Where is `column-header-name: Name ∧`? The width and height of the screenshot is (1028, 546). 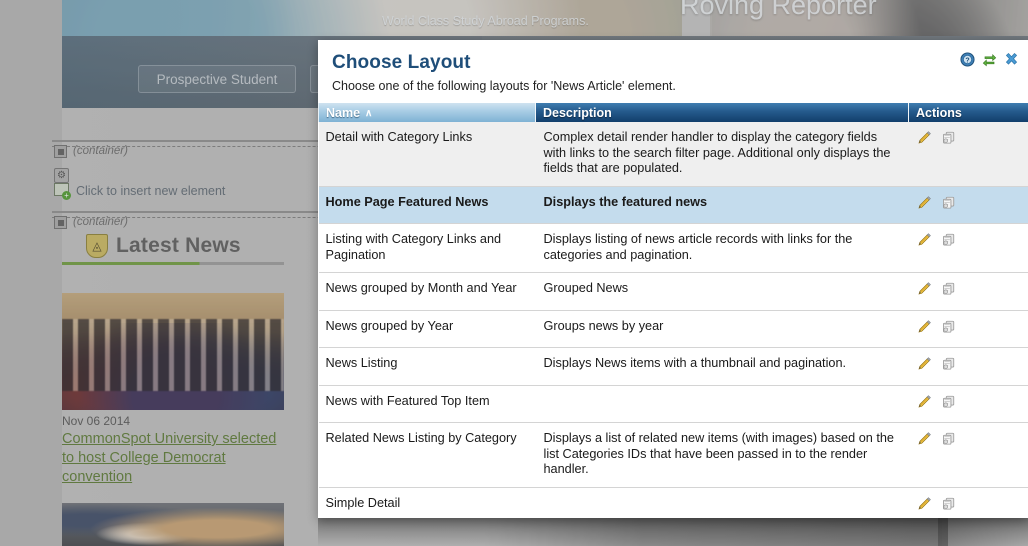 column-header-name: Name ∧ is located at coordinates (427, 112).